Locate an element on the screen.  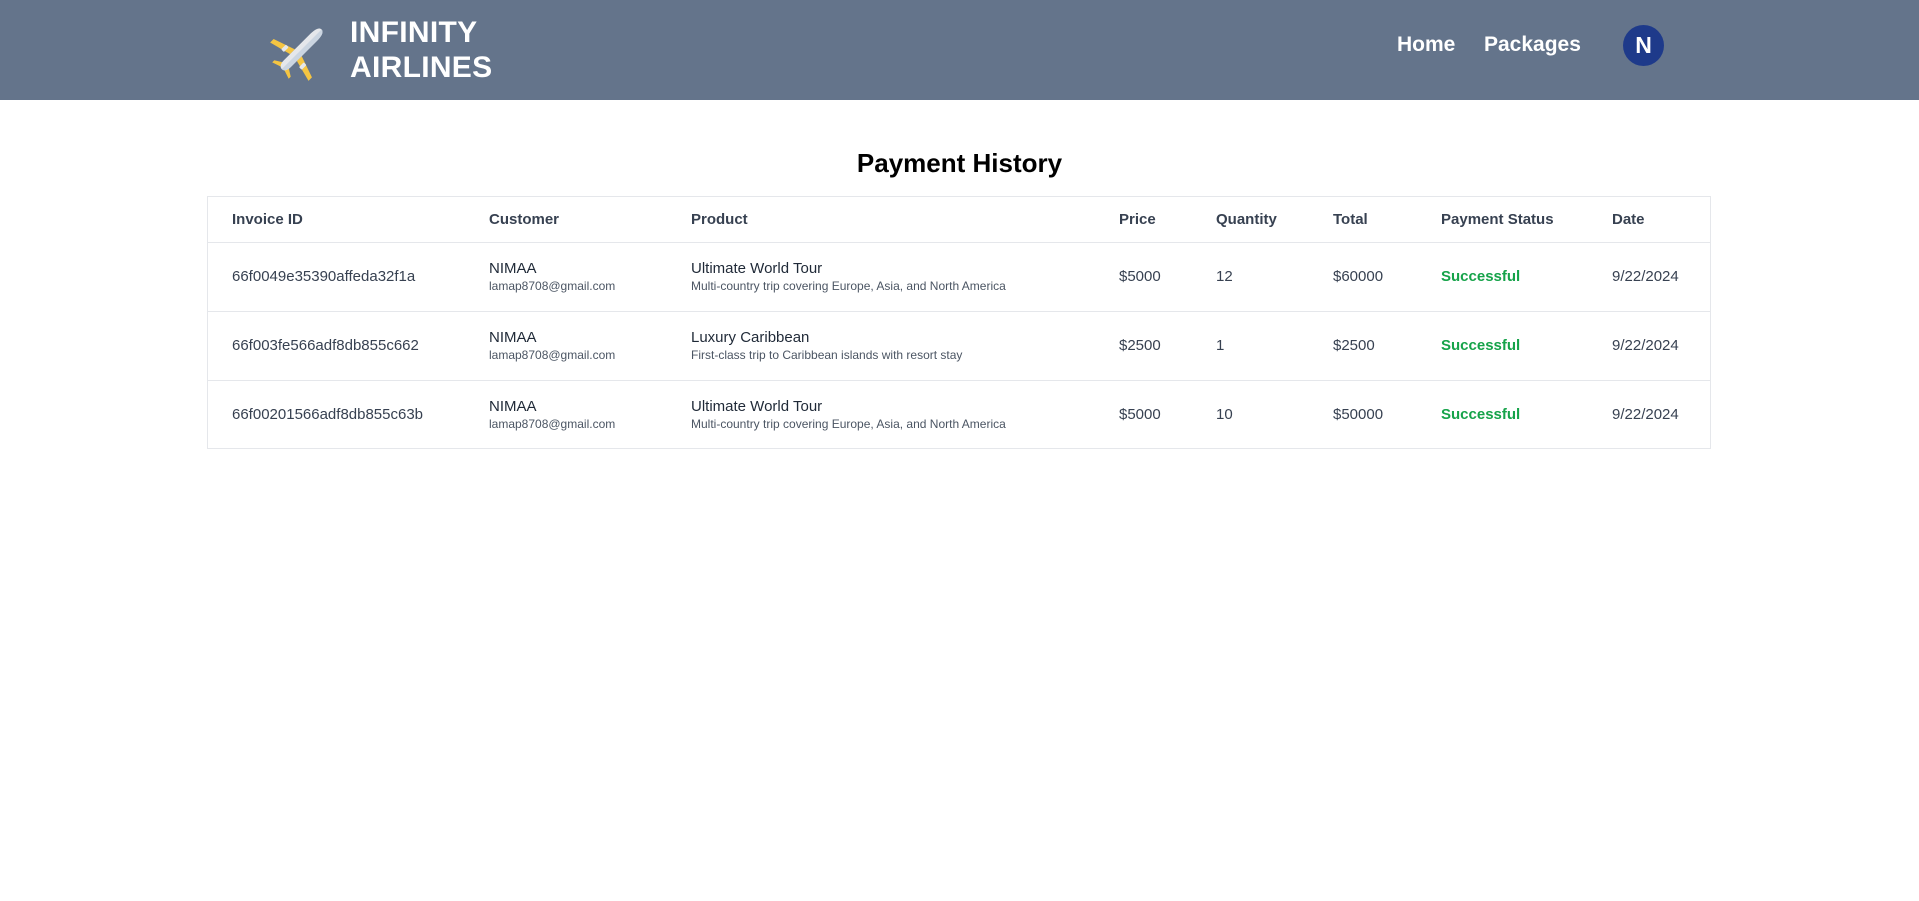
page-title: Payment History is located at coordinates (959, 163).